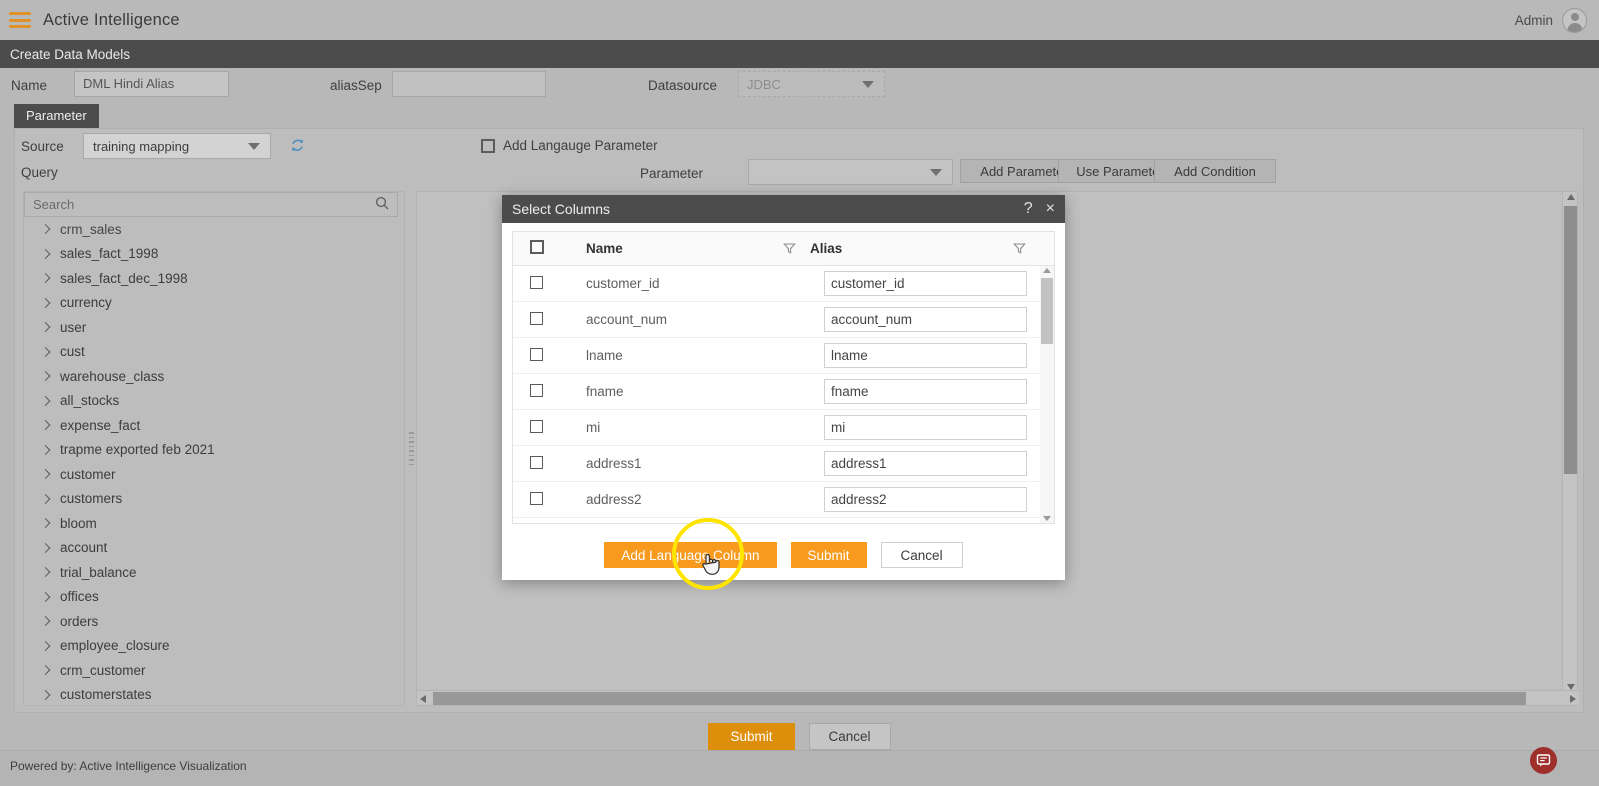  I want to click on tree-item: user, so click(211, 327).